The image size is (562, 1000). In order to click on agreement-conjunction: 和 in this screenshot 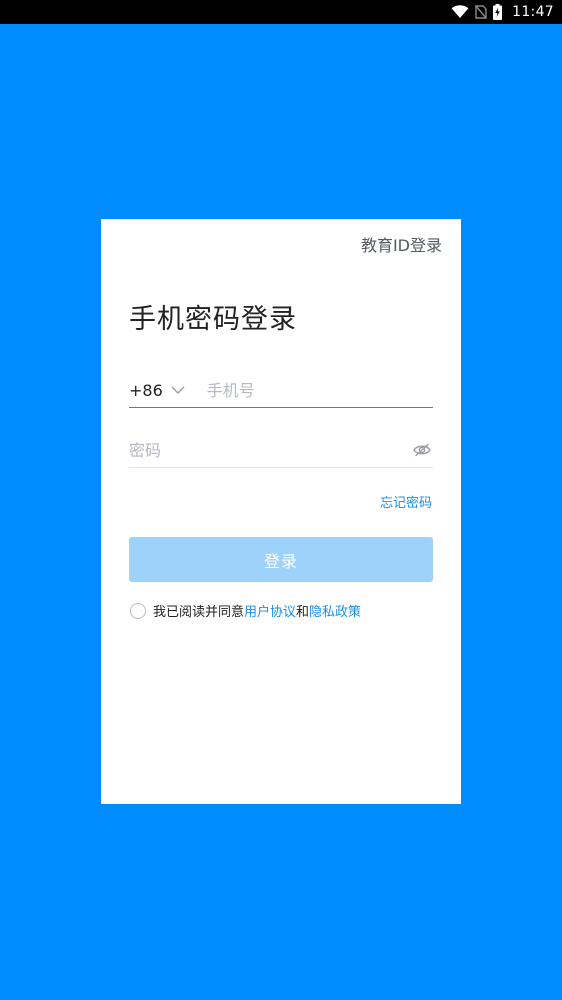, I will do `click(303, 612)`.